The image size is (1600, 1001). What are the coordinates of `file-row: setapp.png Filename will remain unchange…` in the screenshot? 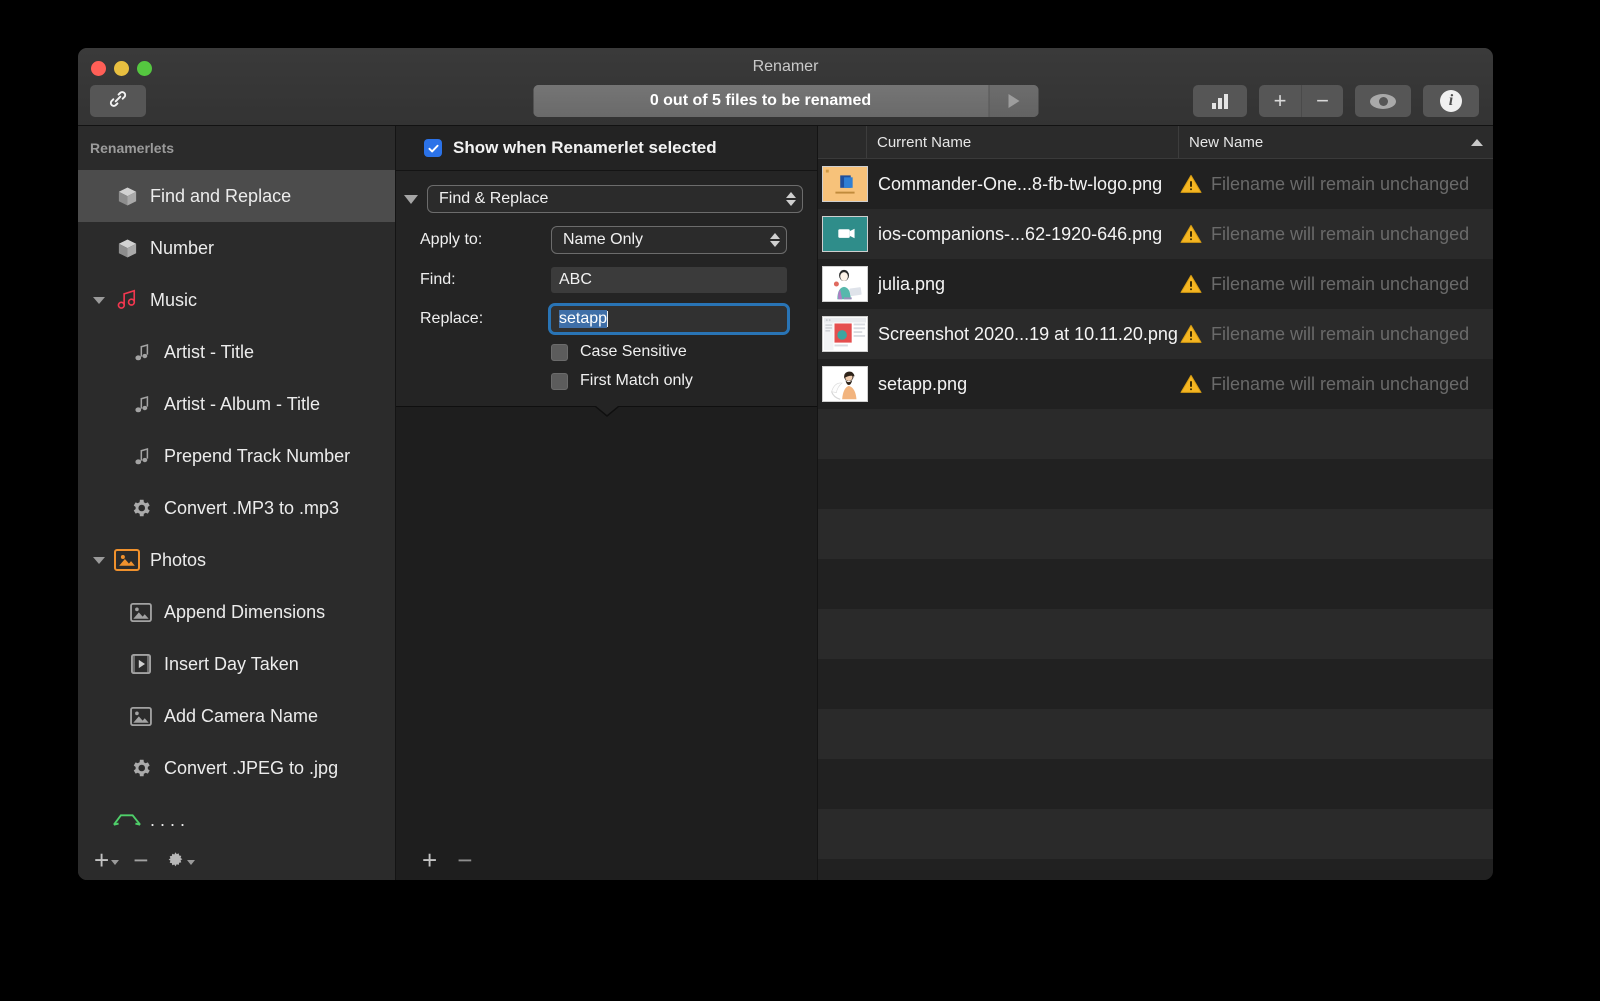 It's located at (1155, 384).